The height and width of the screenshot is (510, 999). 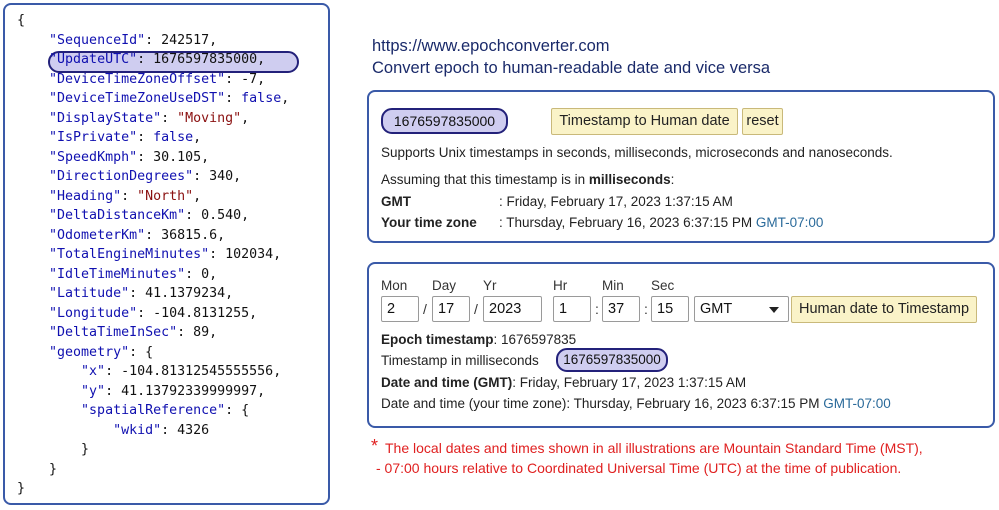 What do you see at coordinates (396, 201) in the screenshot?
I see `gmt-label: GMT` at bounding box center [396, 201].